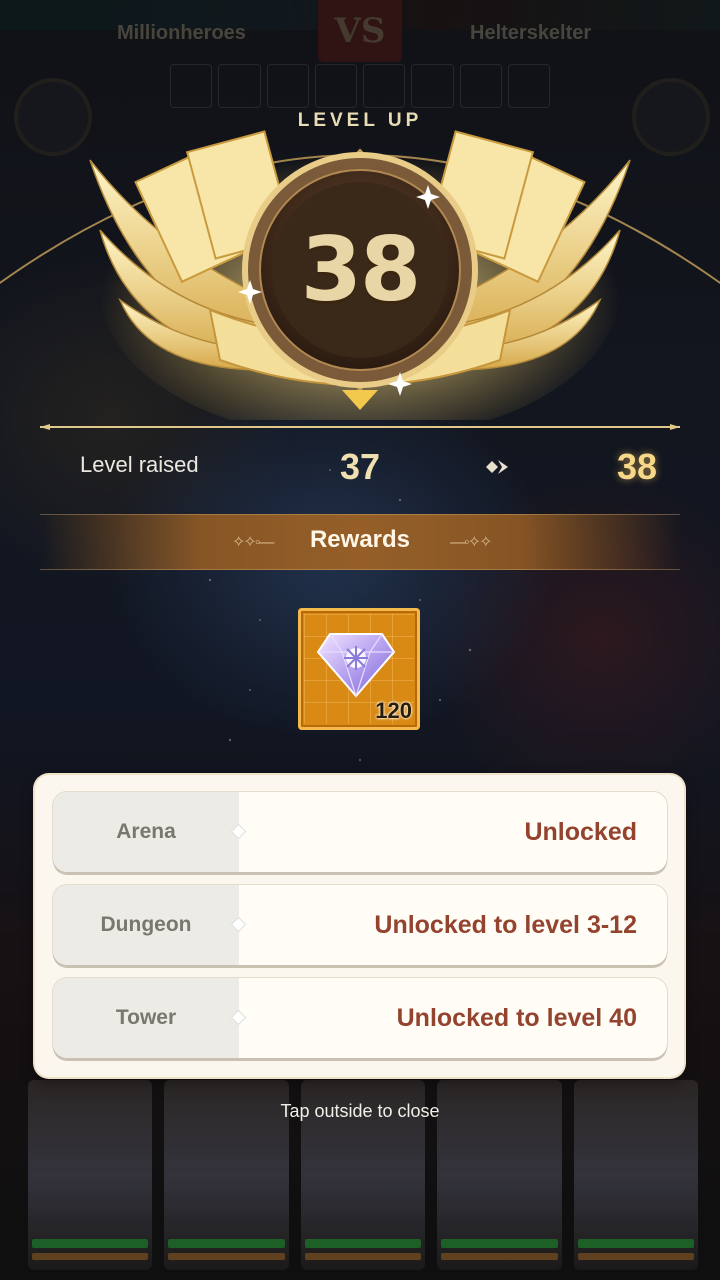  Describe the element at coordinates (360, 1111) in the screenshot. I see `tap-to-close-hint: Tap outside to close` at that location.